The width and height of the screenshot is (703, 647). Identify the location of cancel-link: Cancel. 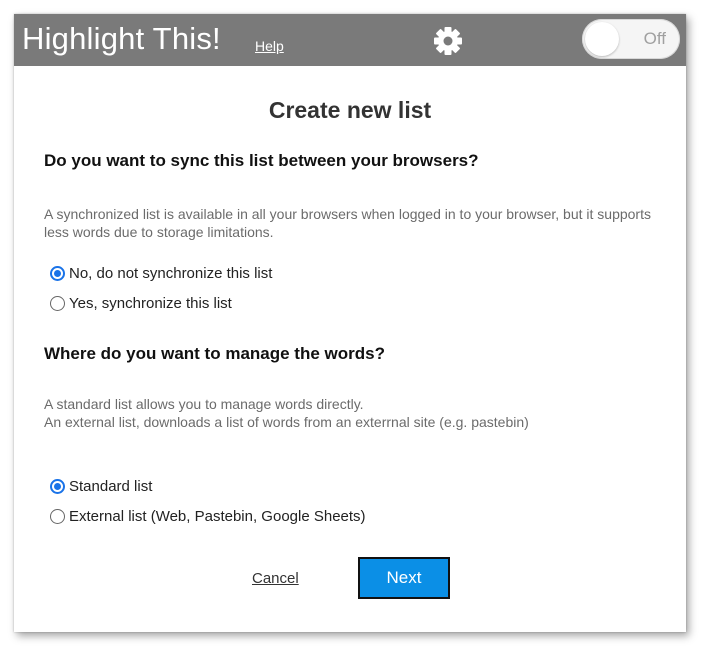
(275, 578).